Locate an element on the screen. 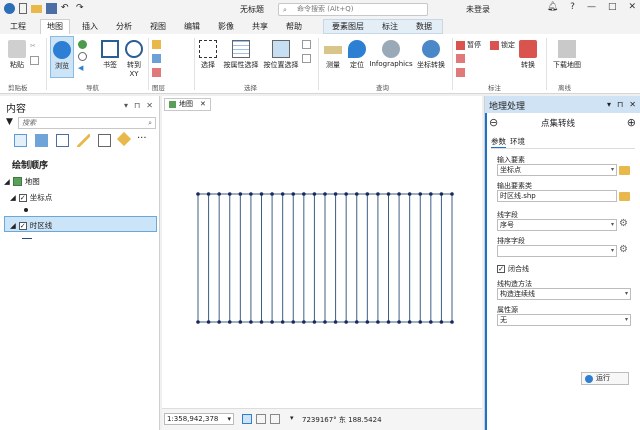  infographics-button: Infographics is located at coordinates (391, 54).